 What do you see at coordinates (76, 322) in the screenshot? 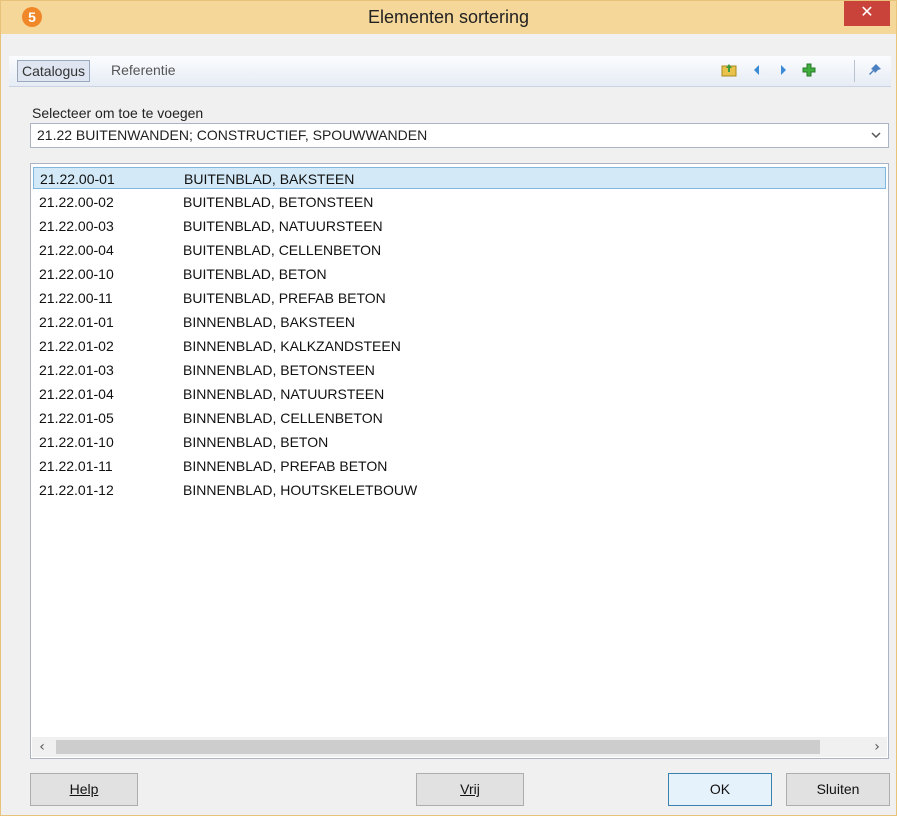
I see `item-code: 21.22.01-01` at bounding box center [76, 322].